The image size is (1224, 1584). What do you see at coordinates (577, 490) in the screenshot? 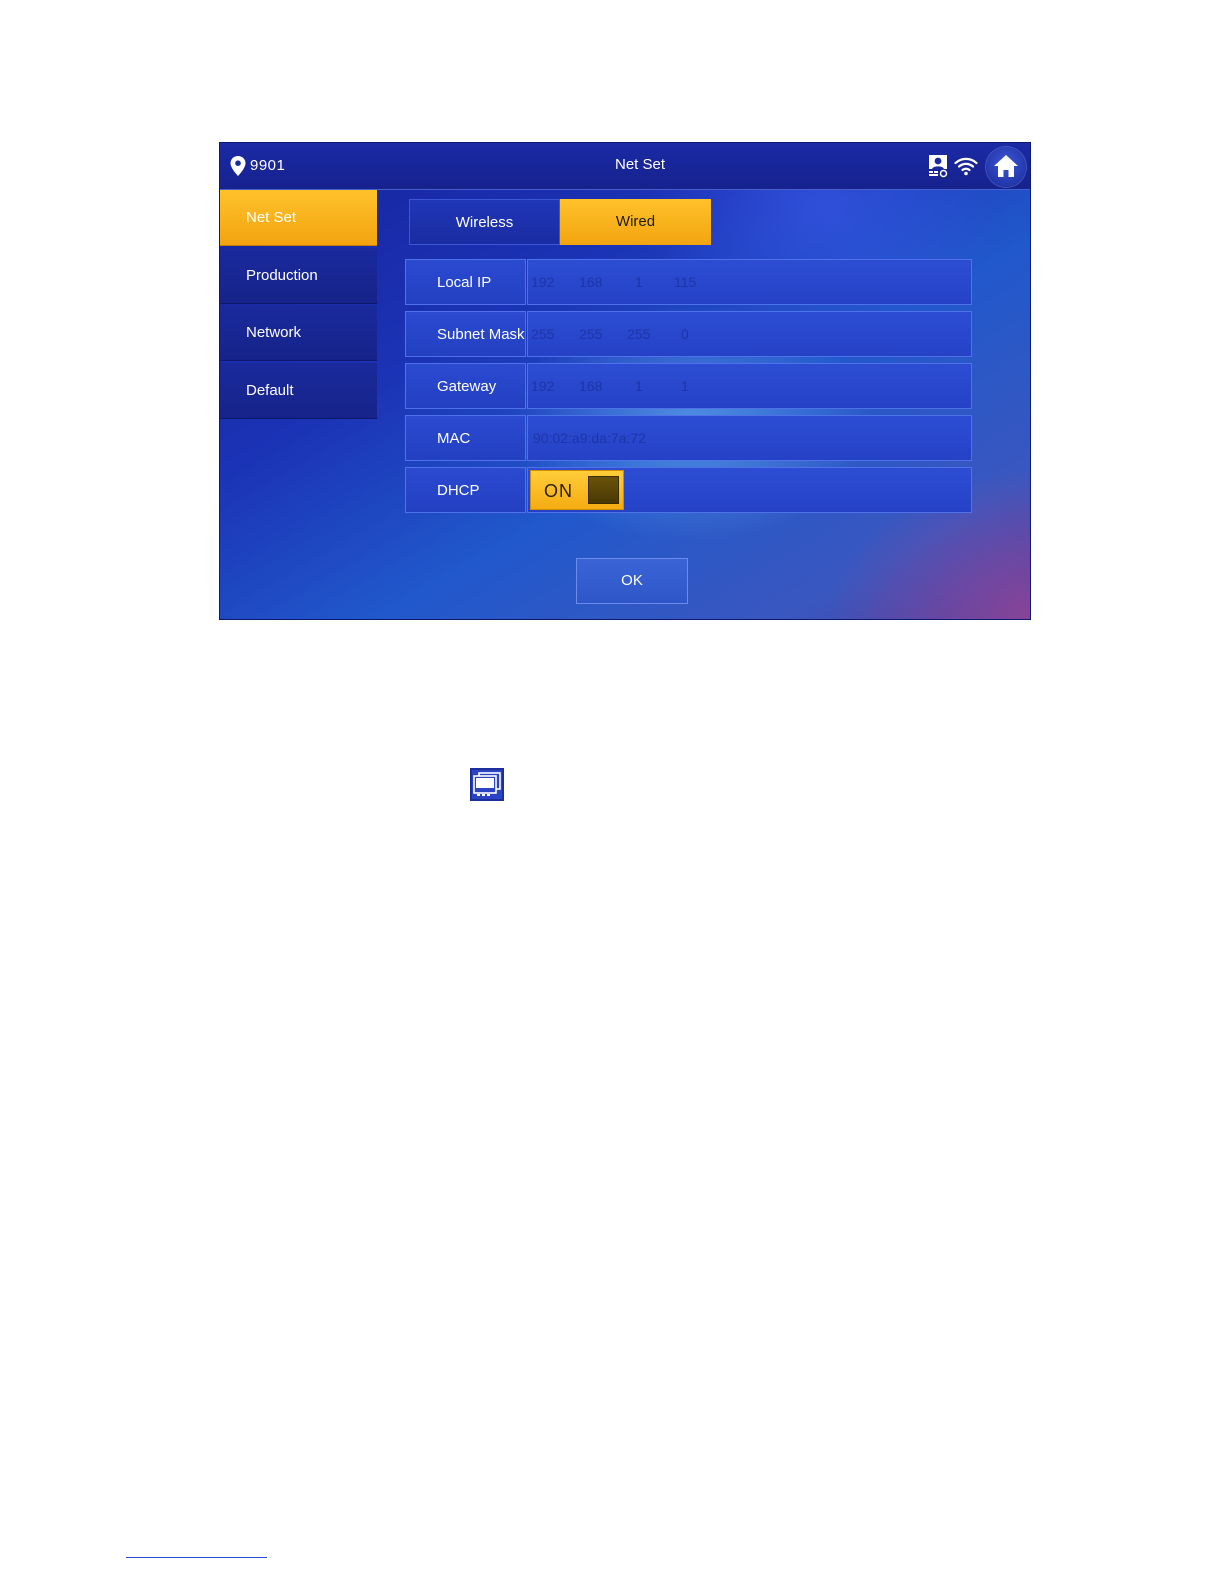
I see `dhcp-toggle: ON` at bounding box center [577, 490].